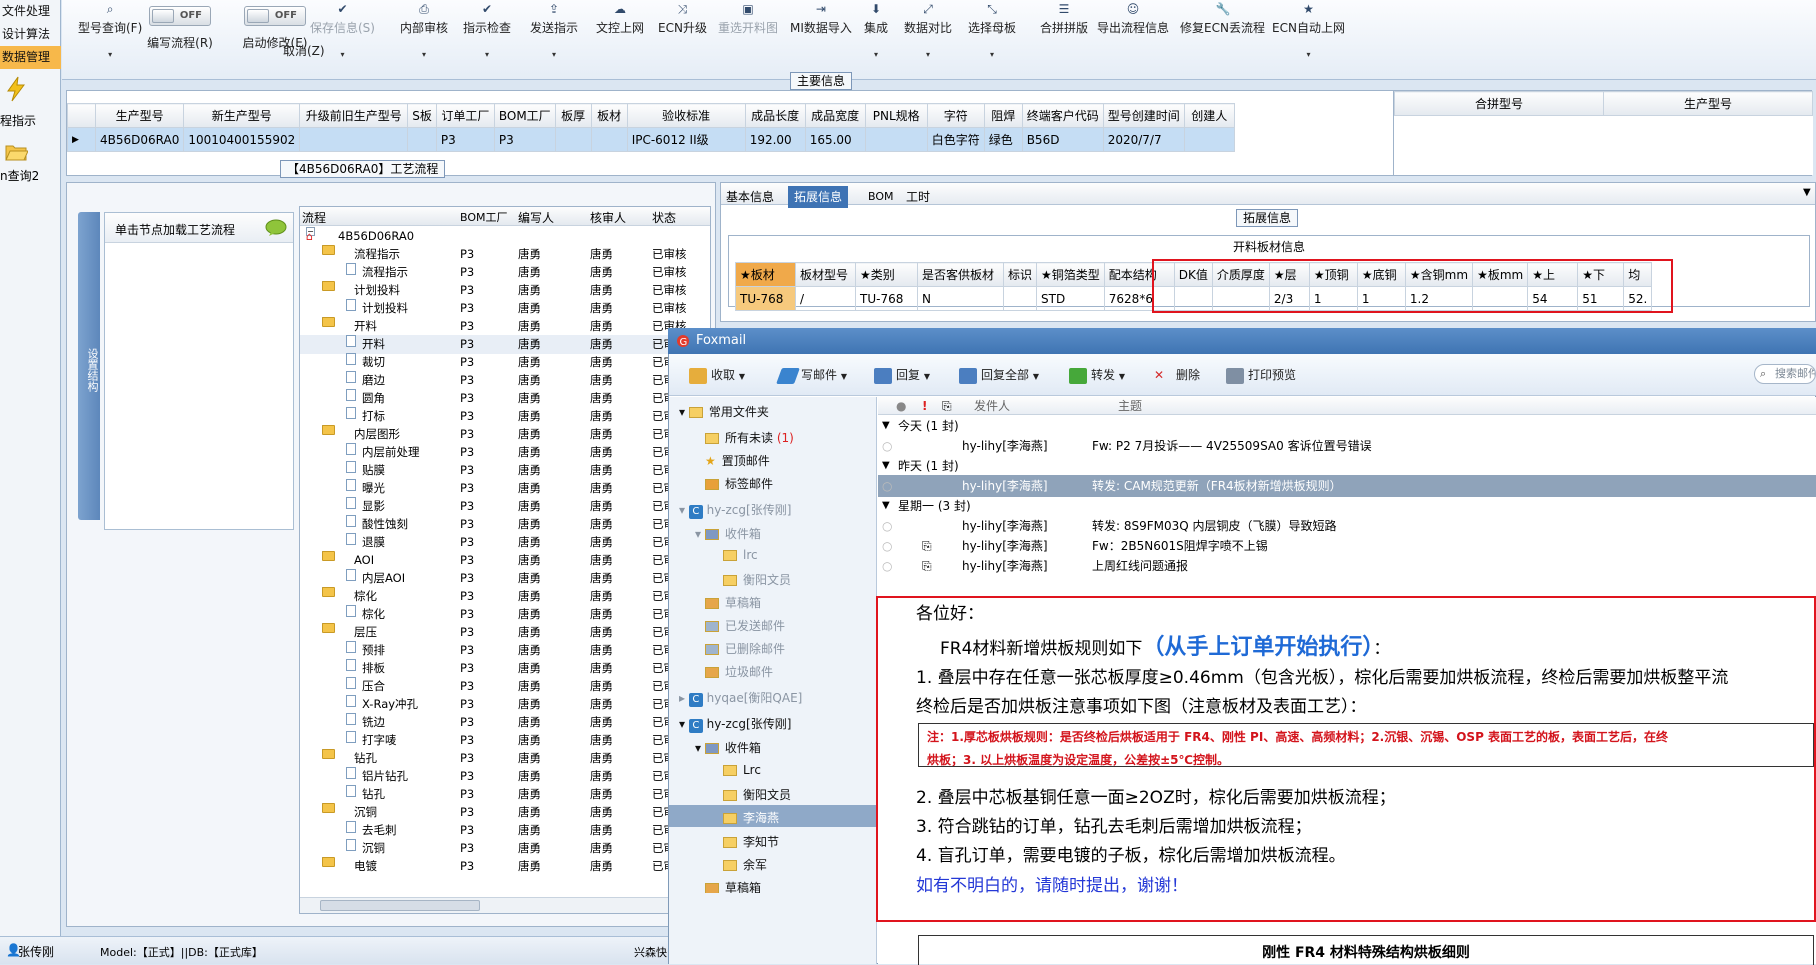 This screenshot has width=1816, height=965. Describe the element at coordinates (30, 11) in the screenshot. I see `nav-item-file: 文件处理` at that location.